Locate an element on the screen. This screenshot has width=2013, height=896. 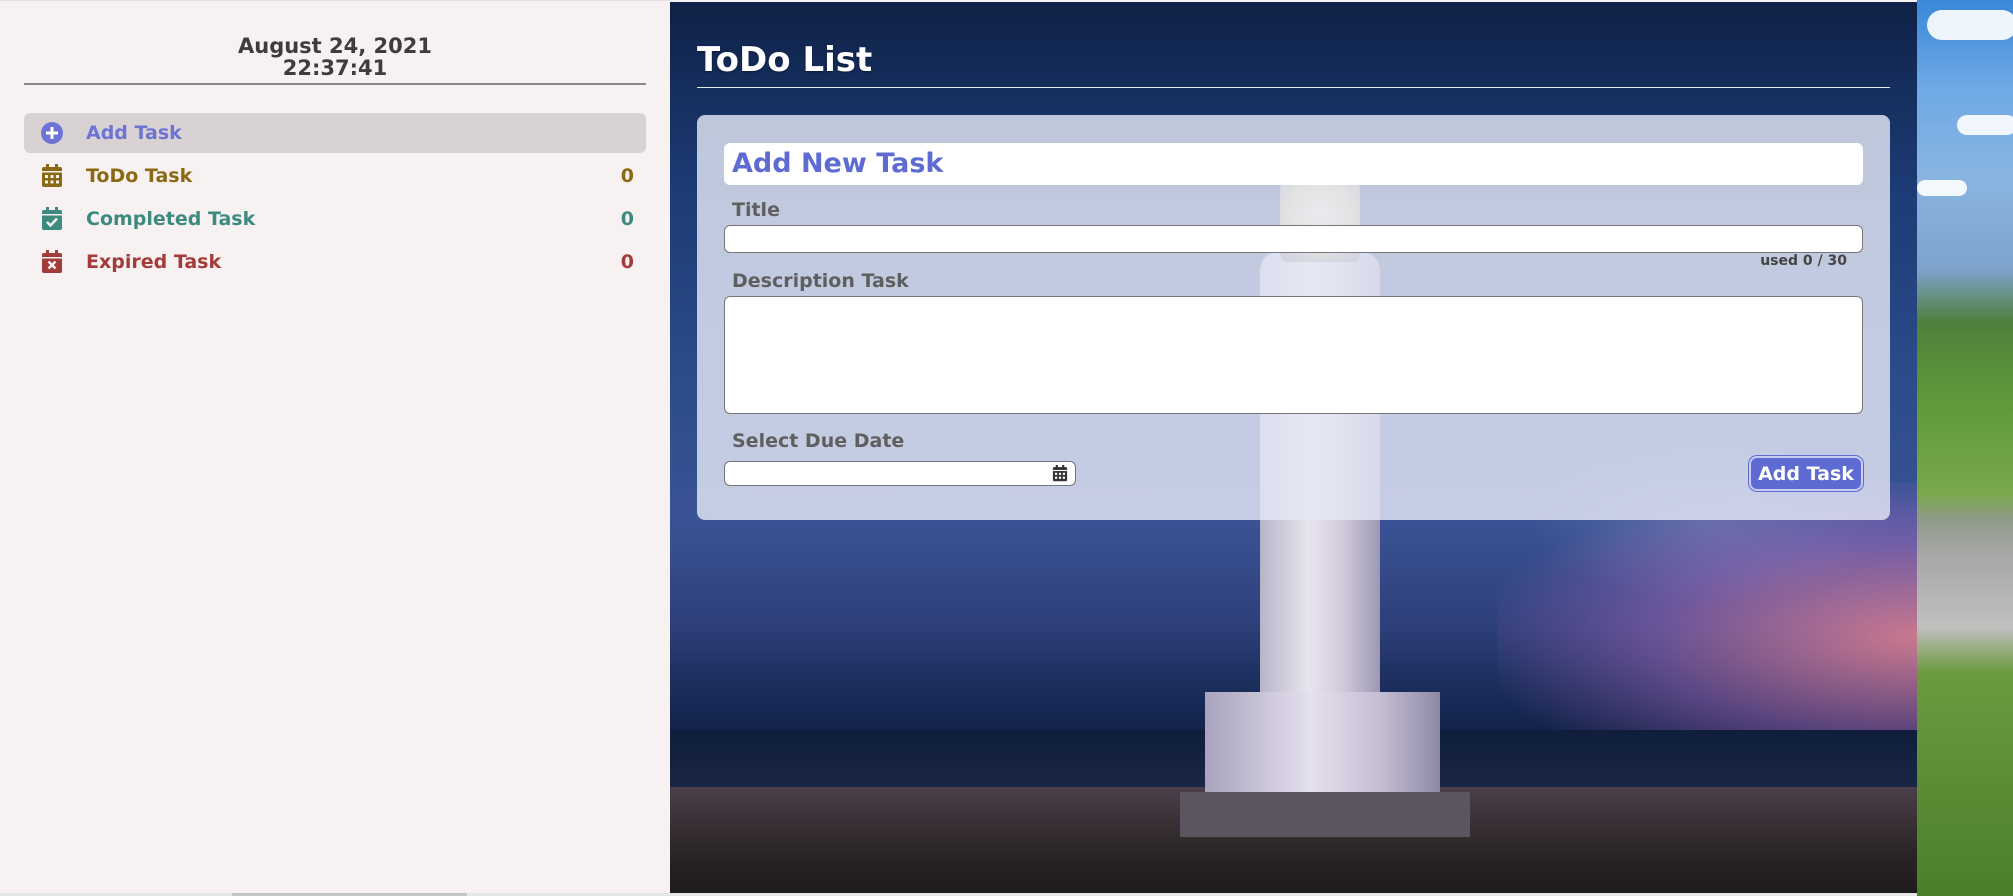
title-char-counter: used 0 / 30 is located at coordinates (1803, 261).